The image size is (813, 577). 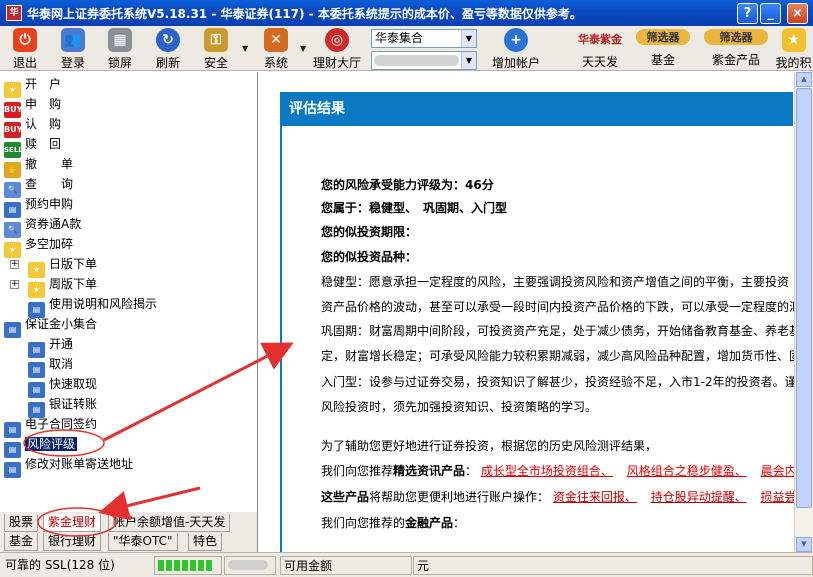 I want to click on system-dropdown-icon: ▼, so click(x=303, y=48).